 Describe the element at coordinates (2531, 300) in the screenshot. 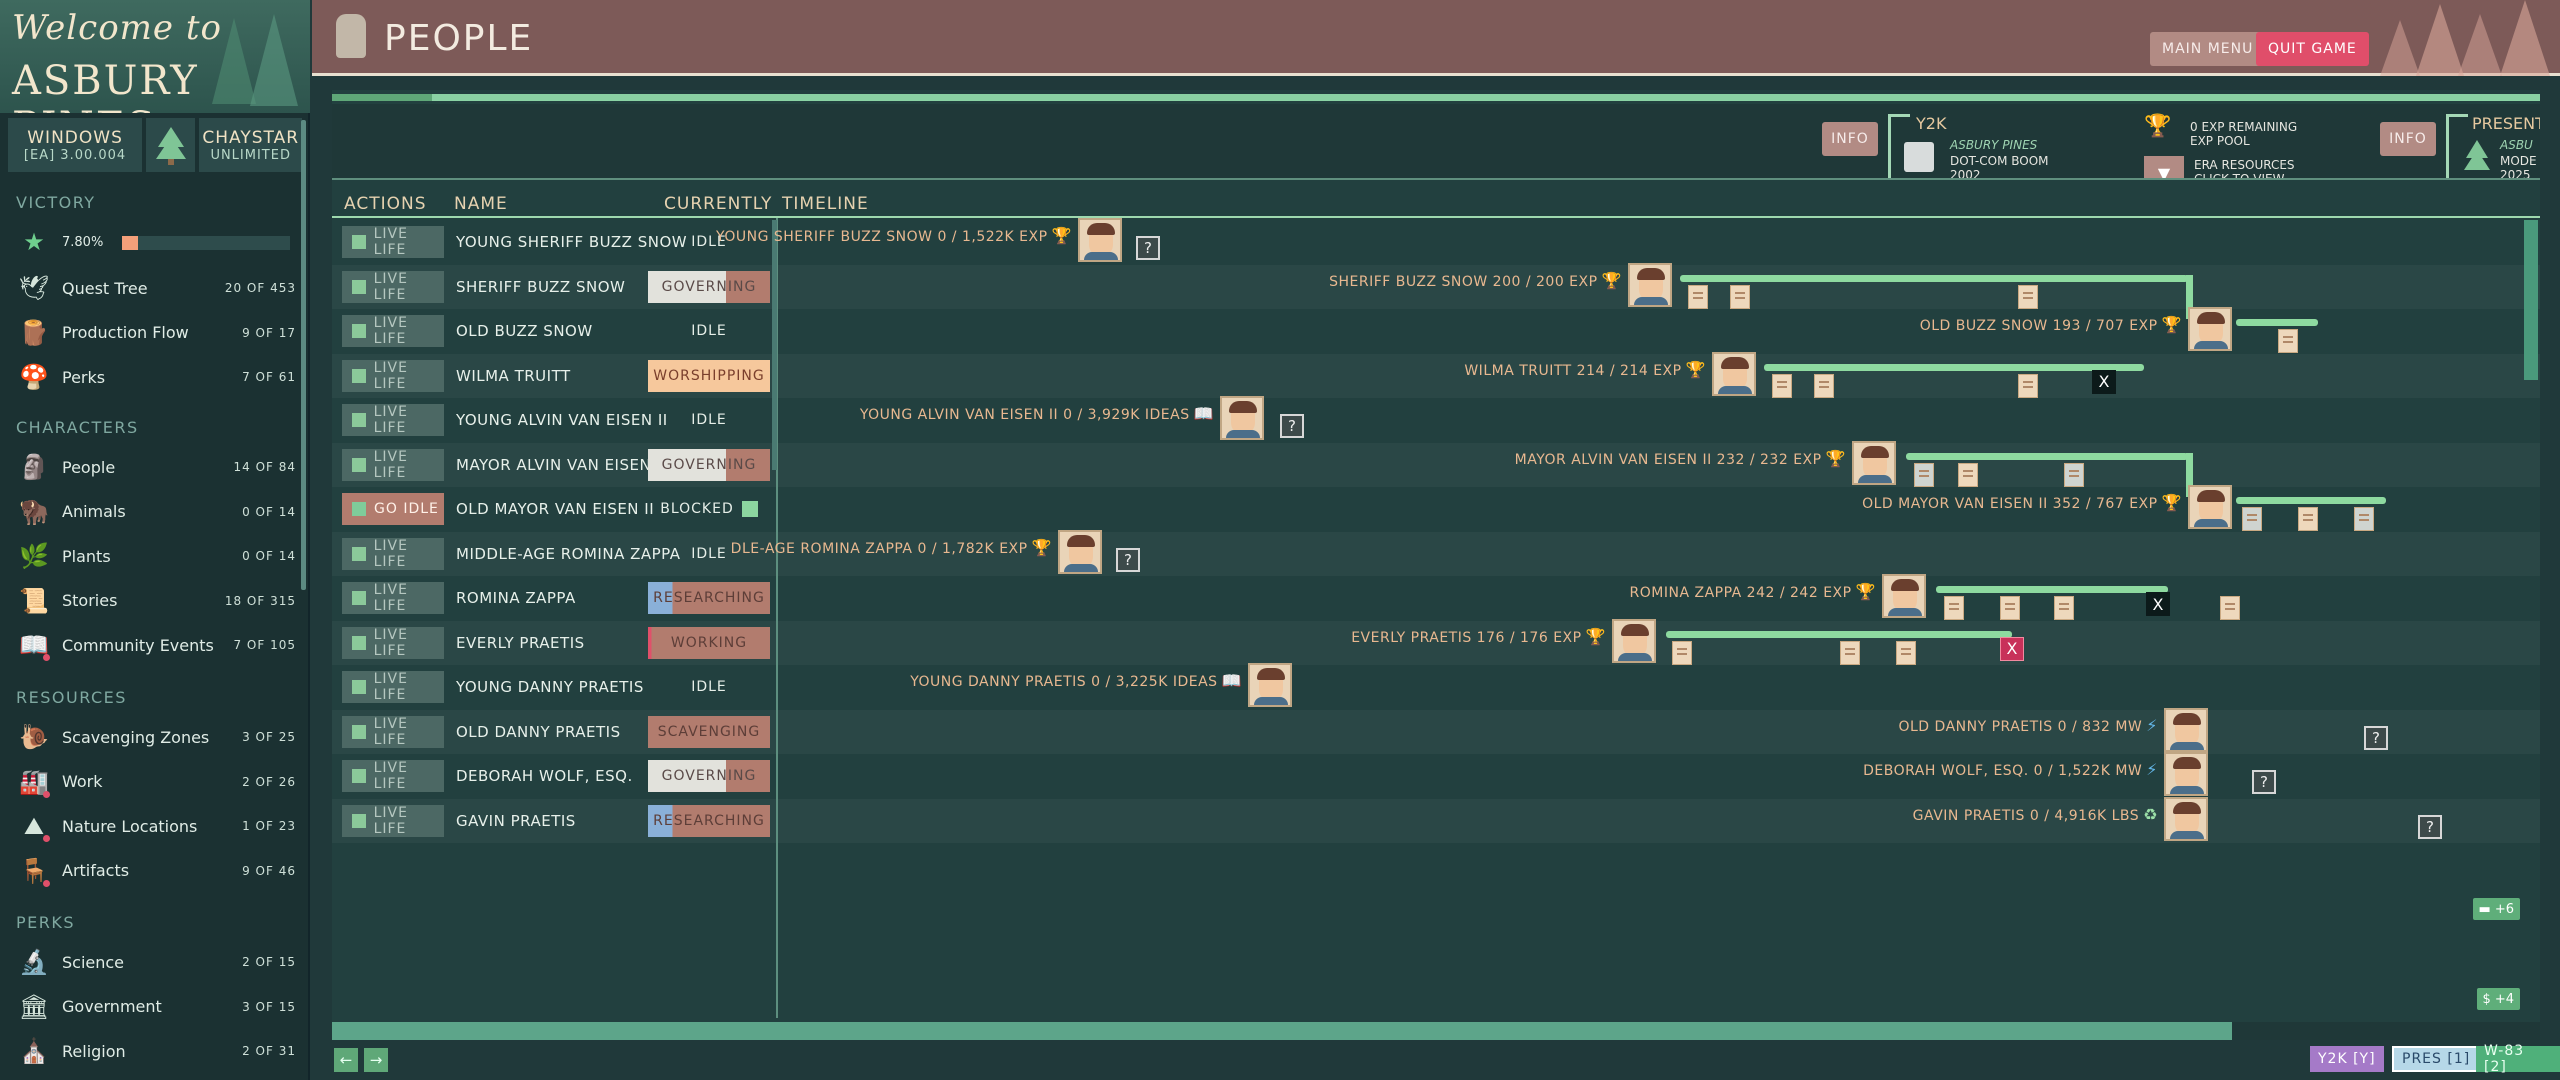

I see `timeline-vertical-scrollbar` at that location.